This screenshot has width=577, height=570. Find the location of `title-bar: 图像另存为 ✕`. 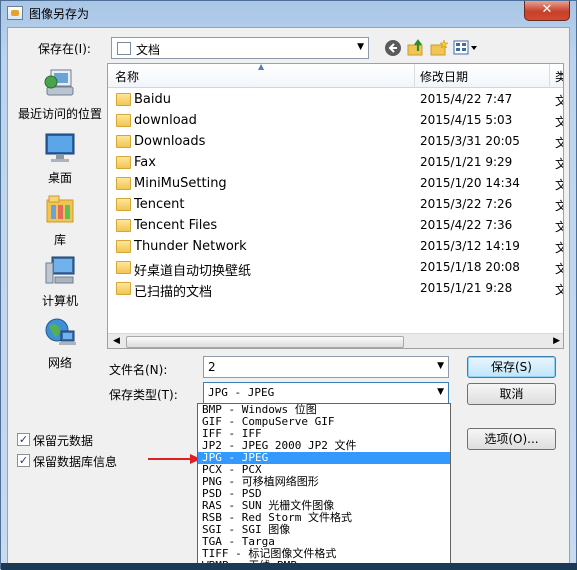

title-bar: 图像另存为 ✕ is located at coordinates (288, 14).